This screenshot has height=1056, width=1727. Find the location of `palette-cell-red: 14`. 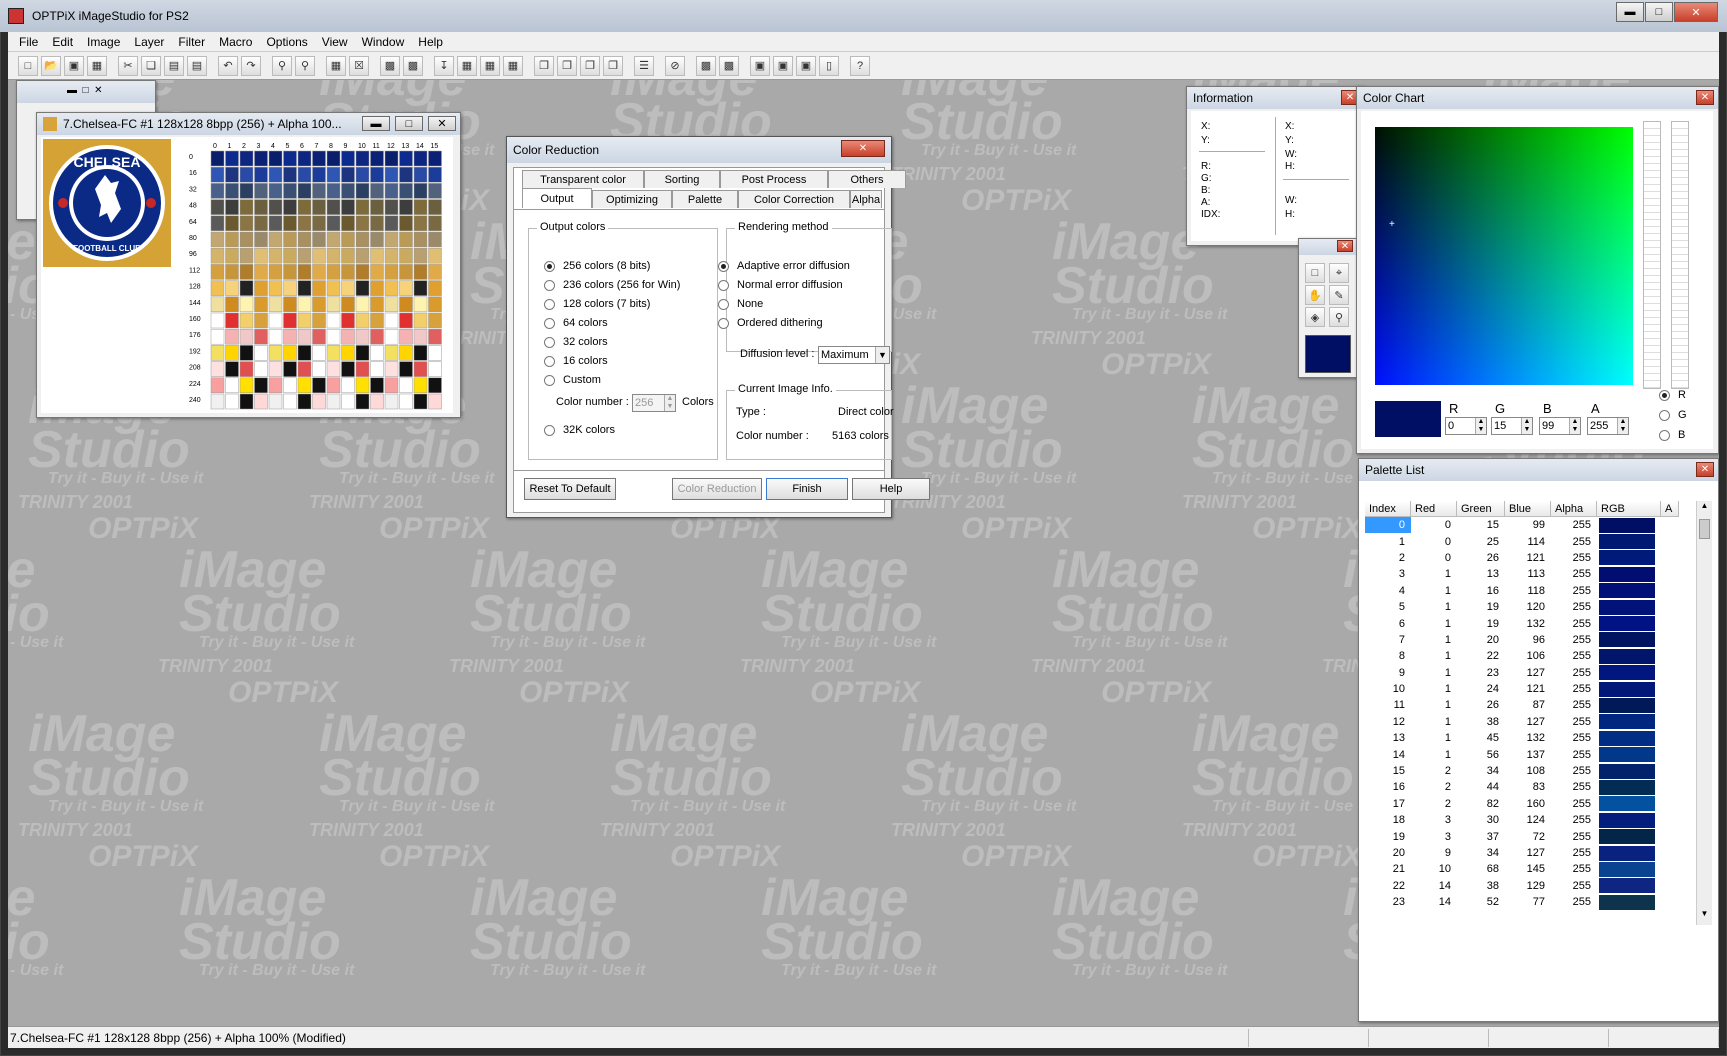

palette-cell-red: 14 is located at coordinates (1434, 885).